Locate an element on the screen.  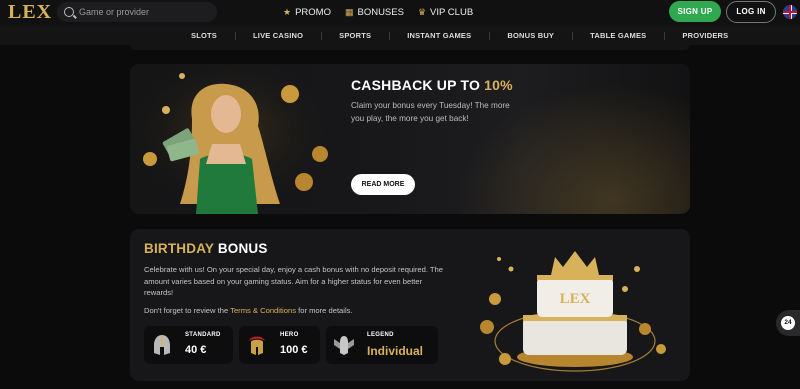
bonuses-link: ▦ BONUSES is located at coordinates (374, 12).